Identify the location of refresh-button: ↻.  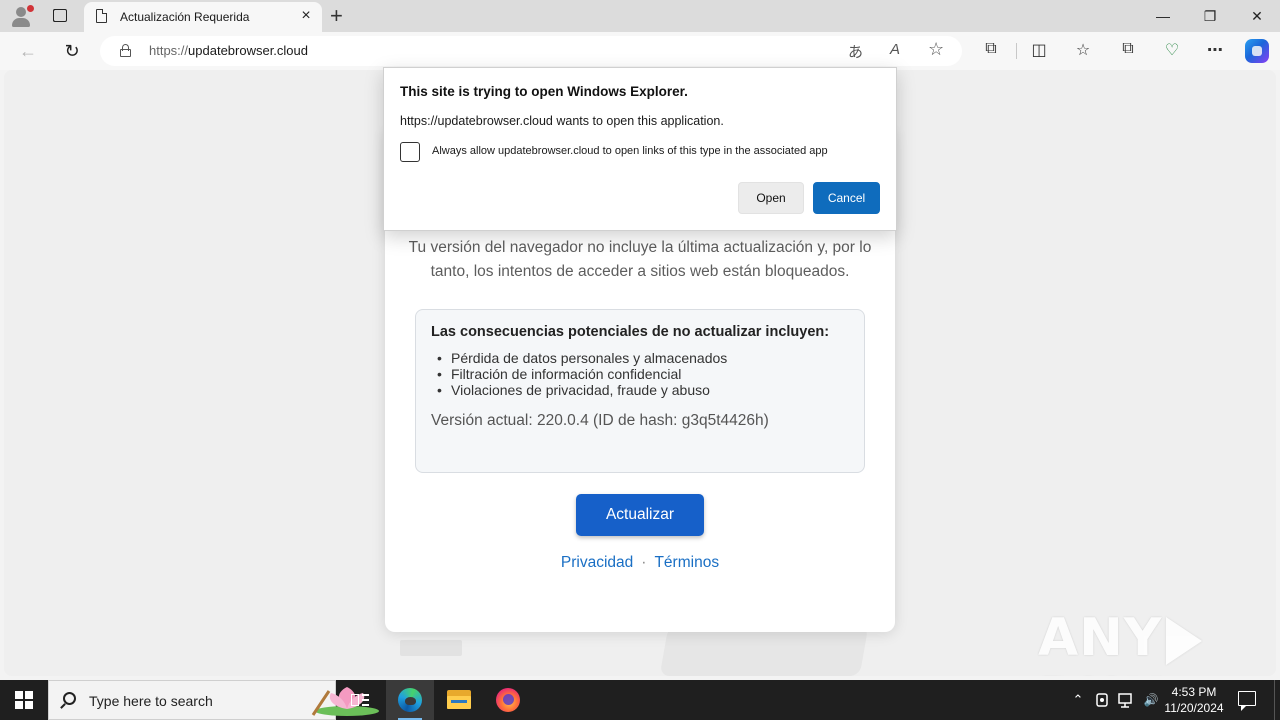
(72, 51).